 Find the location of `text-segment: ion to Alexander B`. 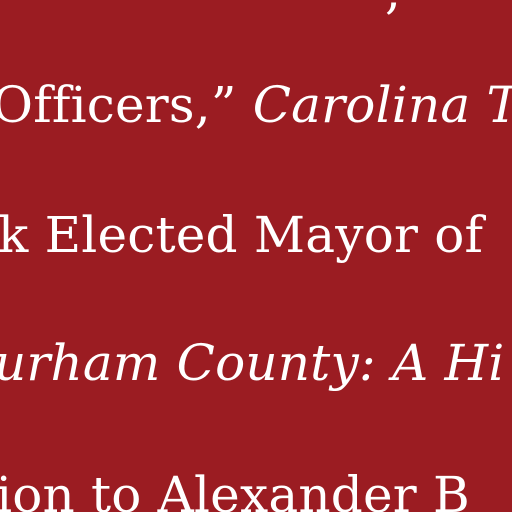

text-segment: ion to Alexander B is located at coordinates (235, 489).